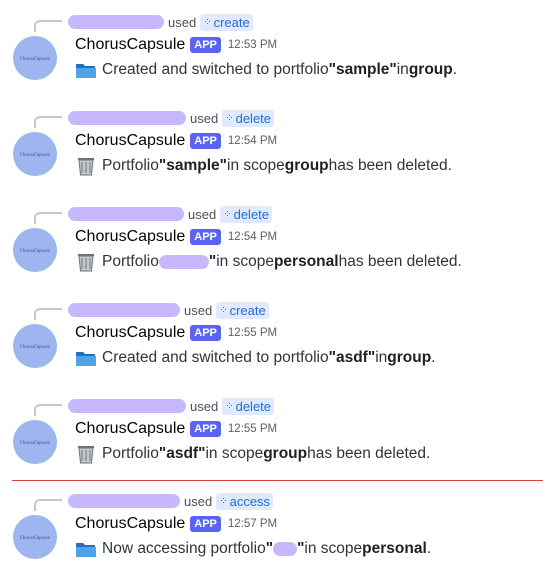  Describe the element at coordinates (252, 45) in the screenshot. I see `timestamp: 12:53 PM` at that location.